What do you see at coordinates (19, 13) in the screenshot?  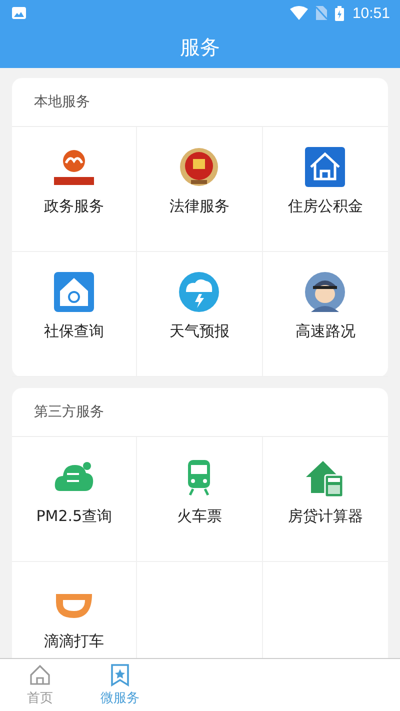 I see `gallery-icon` at bounding box center [19, 13].